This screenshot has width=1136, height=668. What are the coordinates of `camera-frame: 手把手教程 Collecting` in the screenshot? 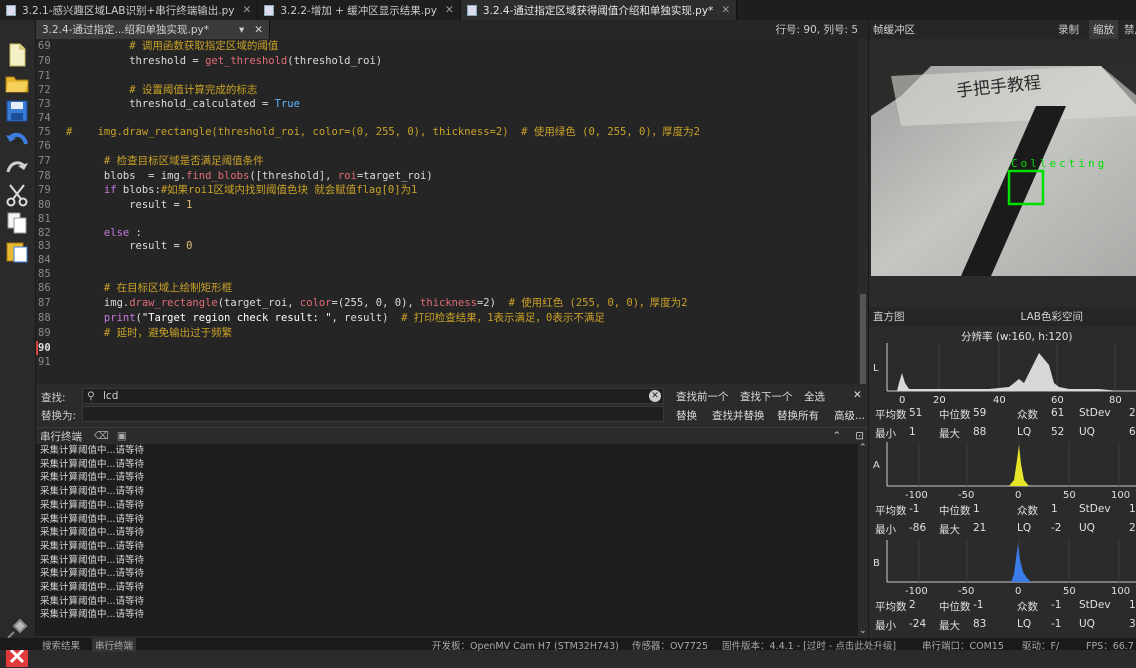 It's located at (1003, 171).